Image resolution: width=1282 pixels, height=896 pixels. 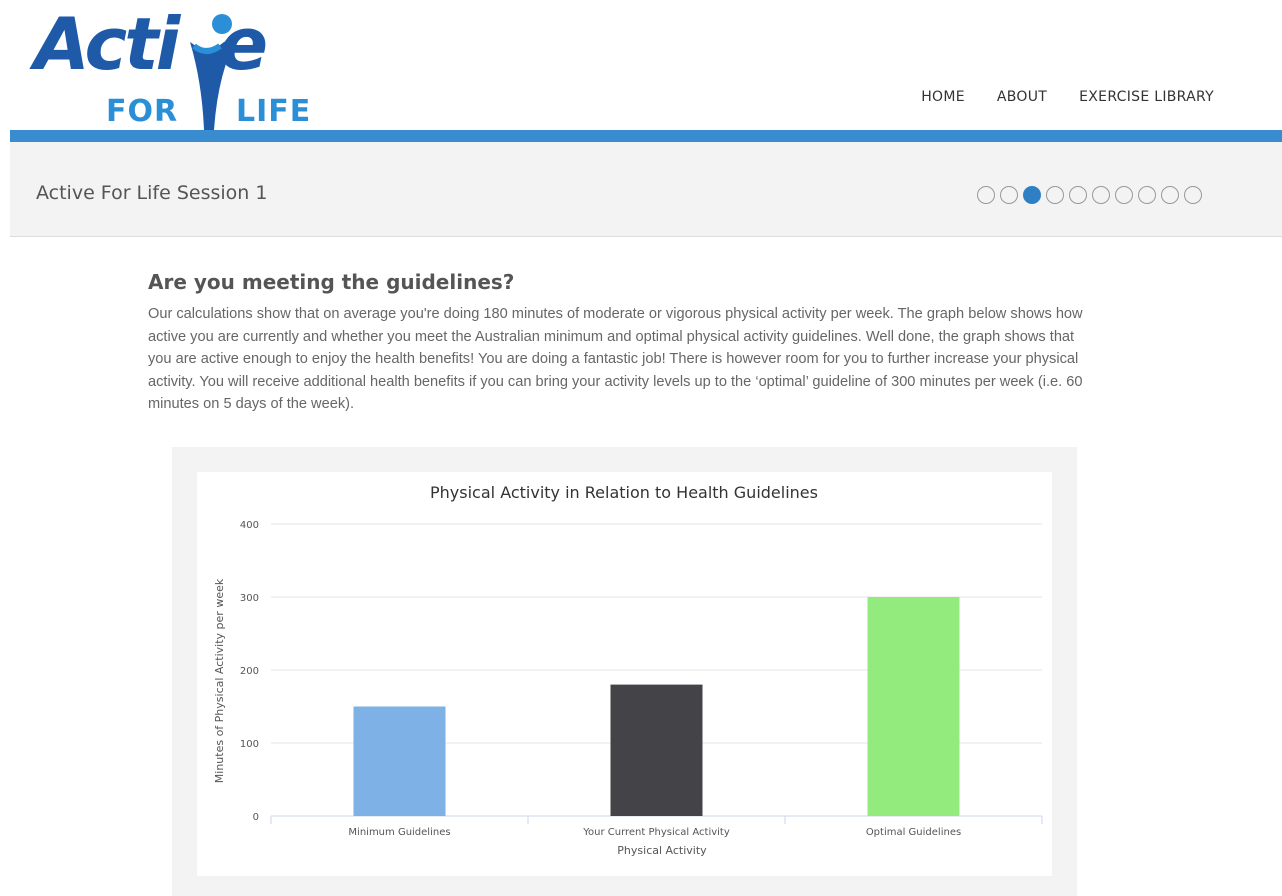 What do you see at coordinates (646, 189) in the screenshot?
I see `session-bar: Active For Life Session 1` at bounding box center [646, 189].